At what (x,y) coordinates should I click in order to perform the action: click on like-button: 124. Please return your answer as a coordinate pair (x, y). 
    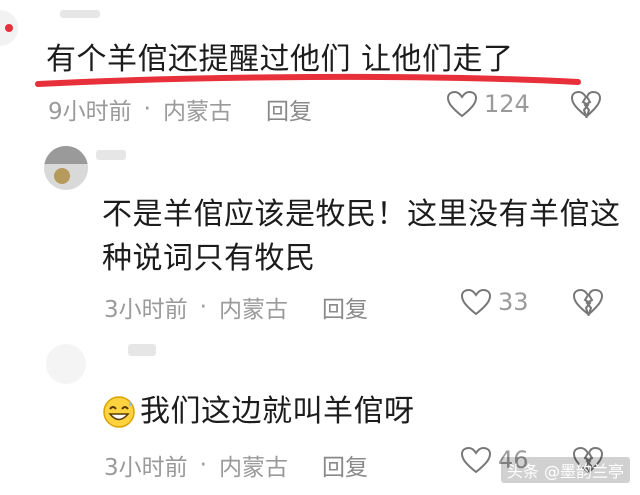
    Looking at the image, I should click on (488, 104).